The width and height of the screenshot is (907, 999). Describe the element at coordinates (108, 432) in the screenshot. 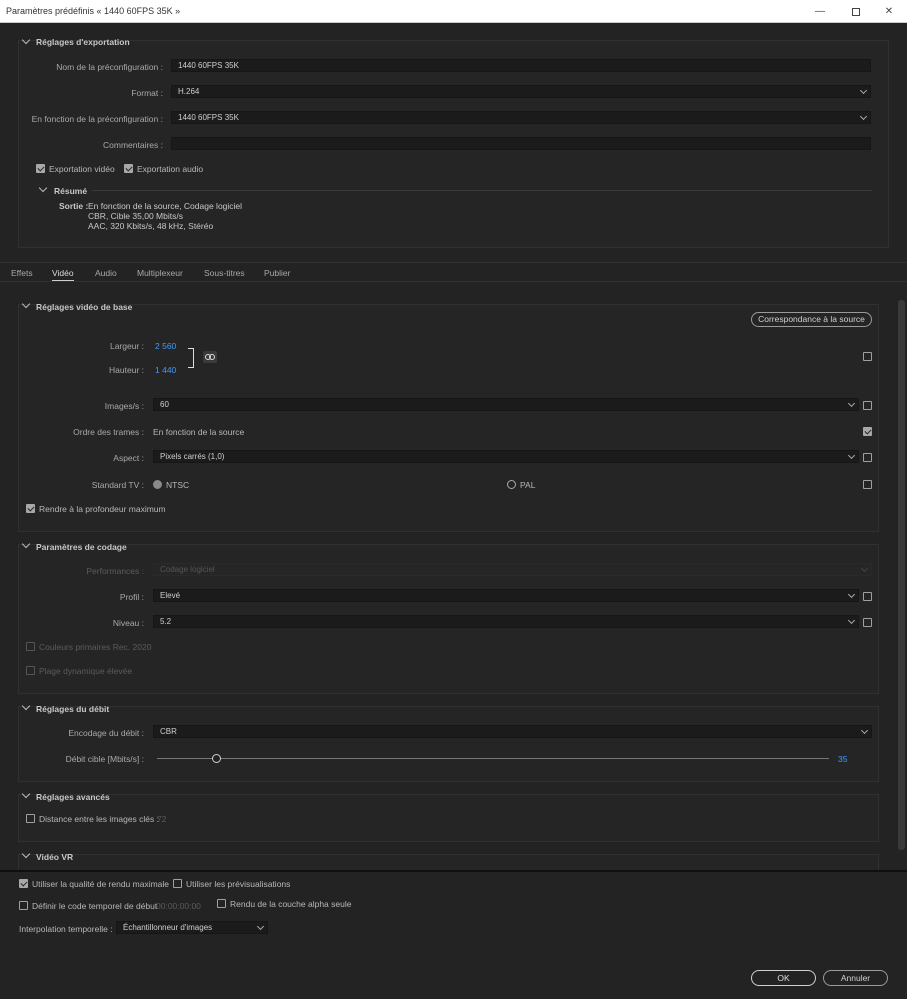

I see `field-order-label: Ordre des trames :` at that location.